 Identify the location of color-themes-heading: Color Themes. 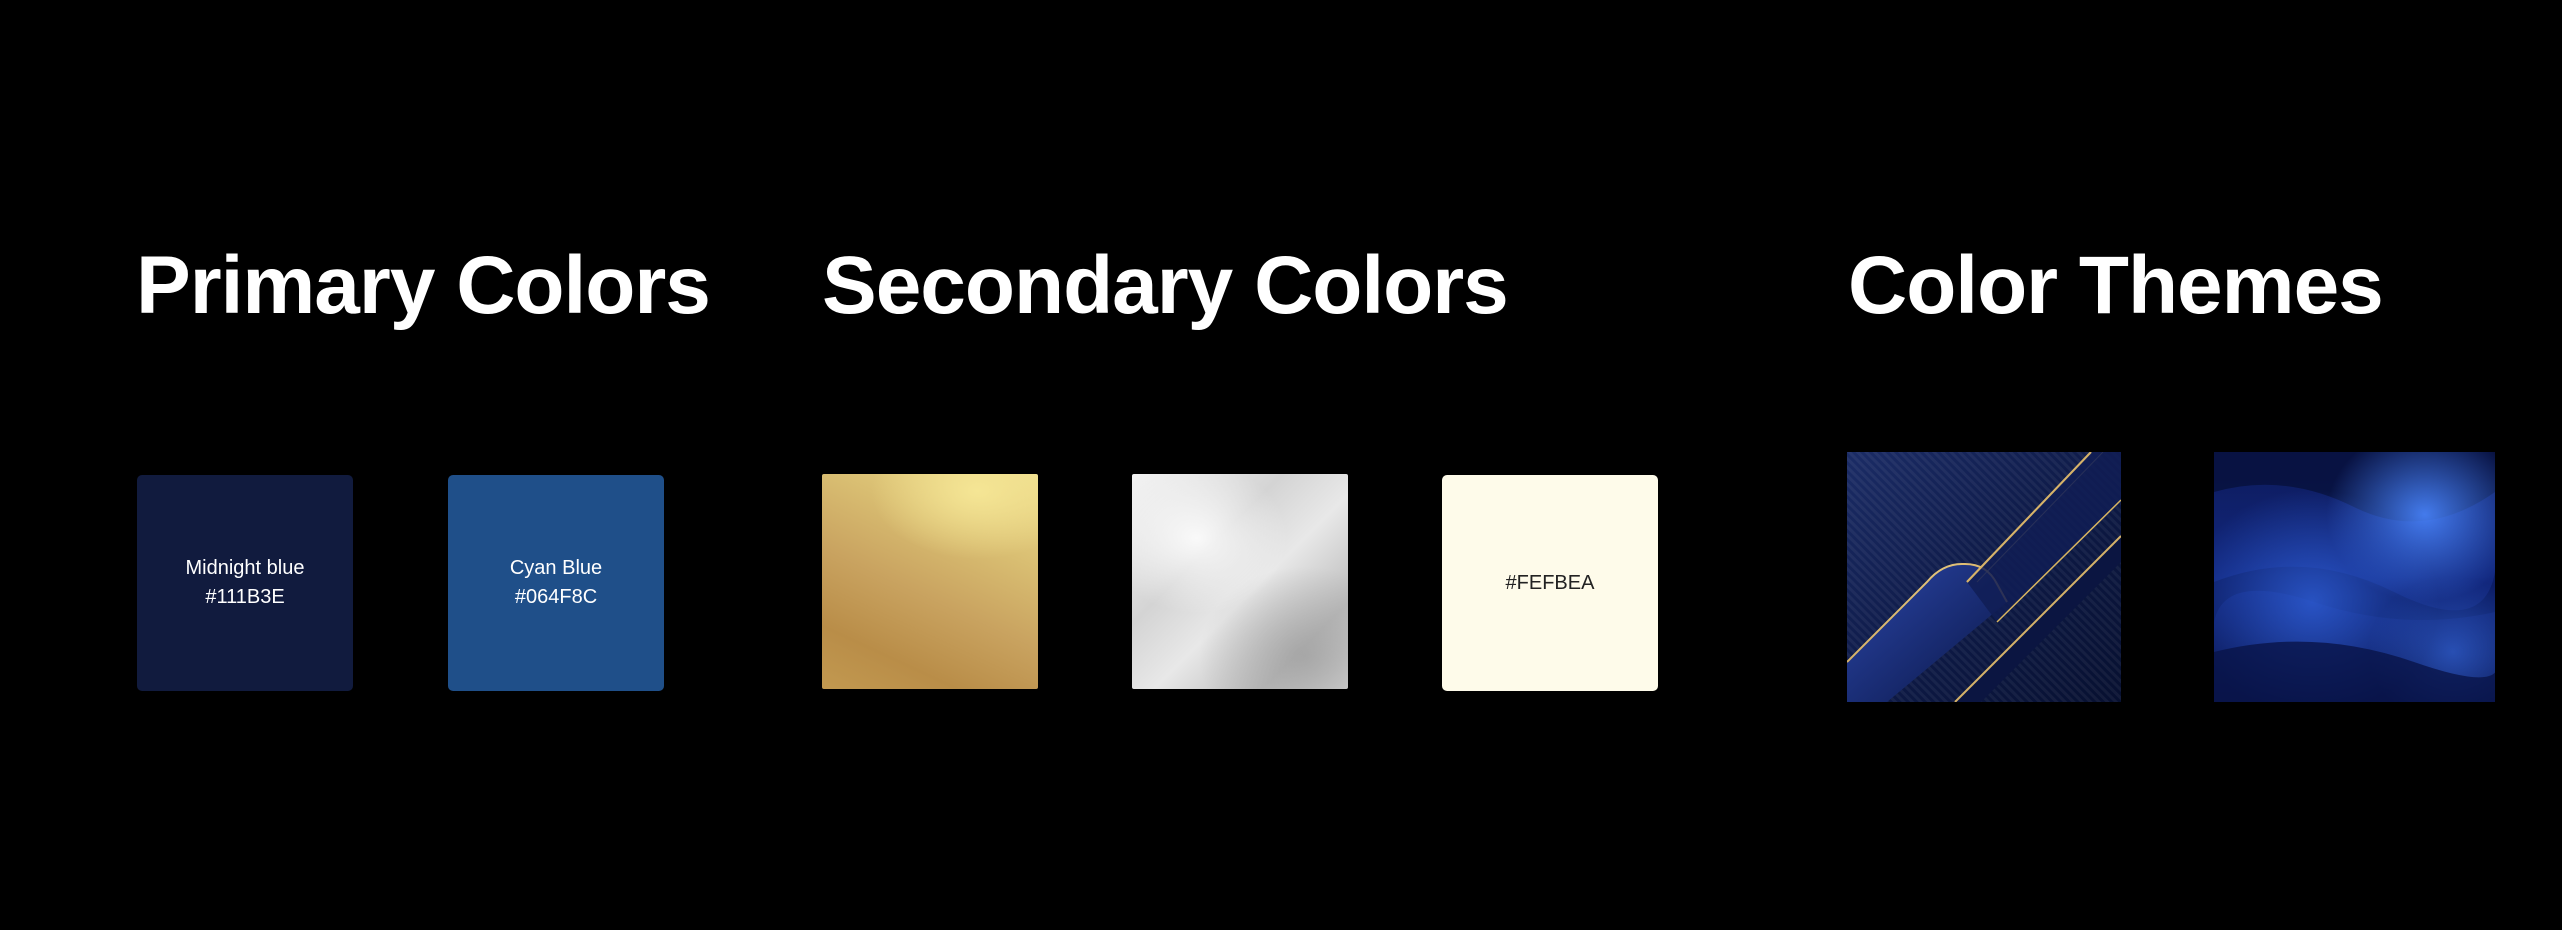
(2116, 285).